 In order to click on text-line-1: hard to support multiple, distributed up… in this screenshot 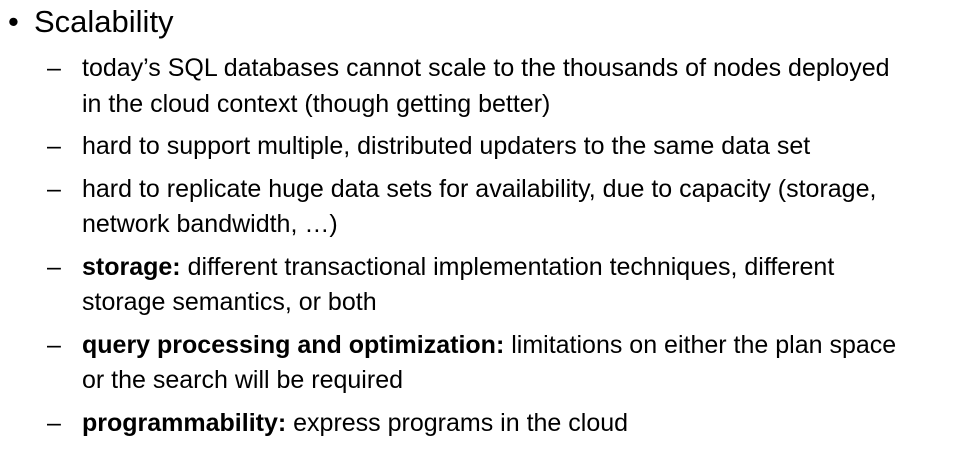, I will do `click(514, 147)`.